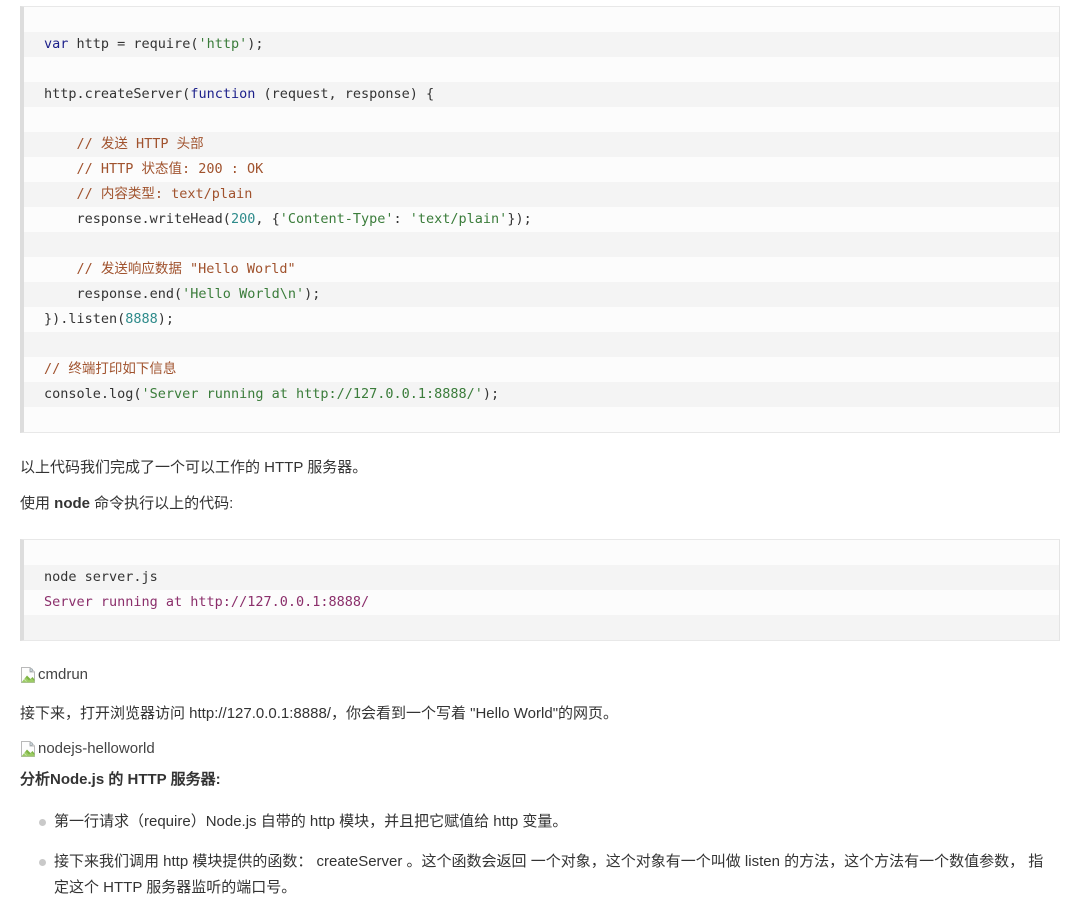  I want to click on code-token: // 终端打印如下信息, so click(110, 369).